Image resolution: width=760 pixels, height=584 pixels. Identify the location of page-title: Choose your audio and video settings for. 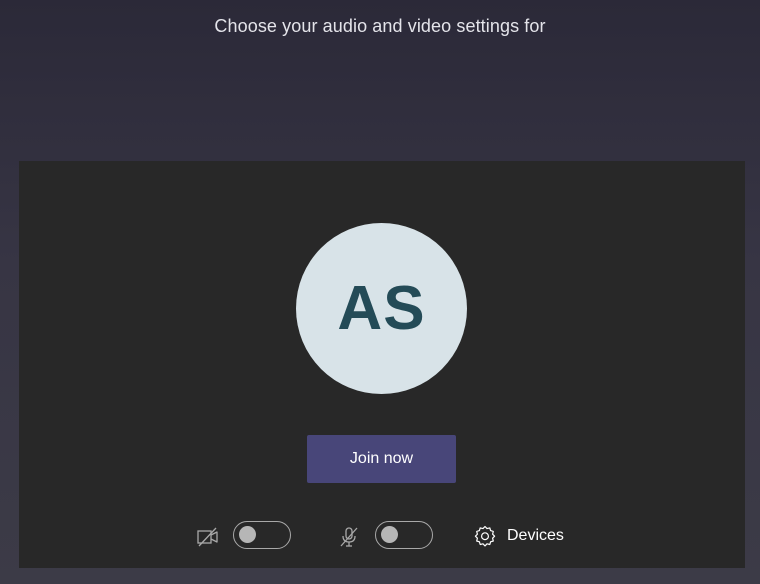
(380, 26).